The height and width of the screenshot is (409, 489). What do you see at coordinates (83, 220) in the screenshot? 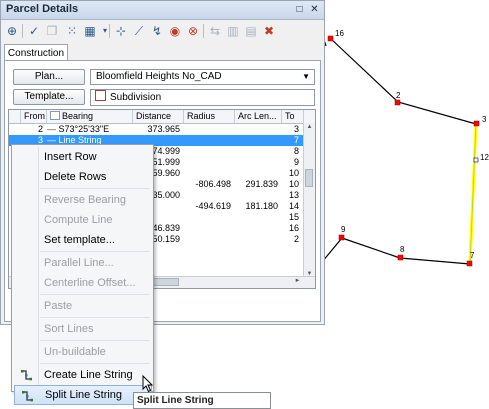
I see `menu-item-compute-line: Compute Line` at bounding box center [83, 220].